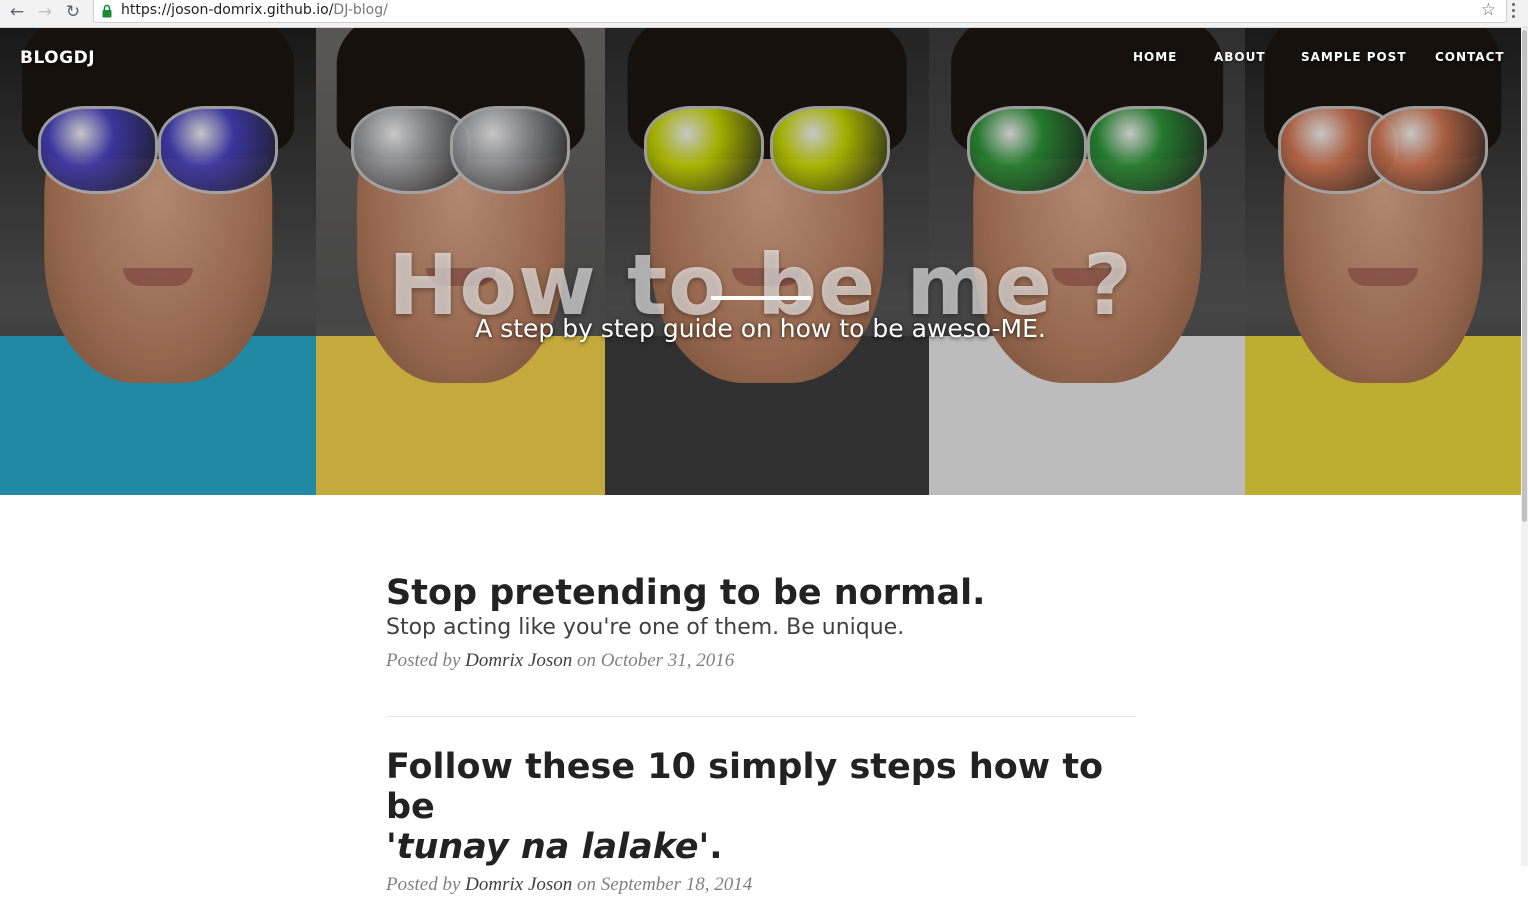  What do you see at coordinates (107, 11) in the screenshot?
I see `lock-icon` at bounding box center [107, 11].